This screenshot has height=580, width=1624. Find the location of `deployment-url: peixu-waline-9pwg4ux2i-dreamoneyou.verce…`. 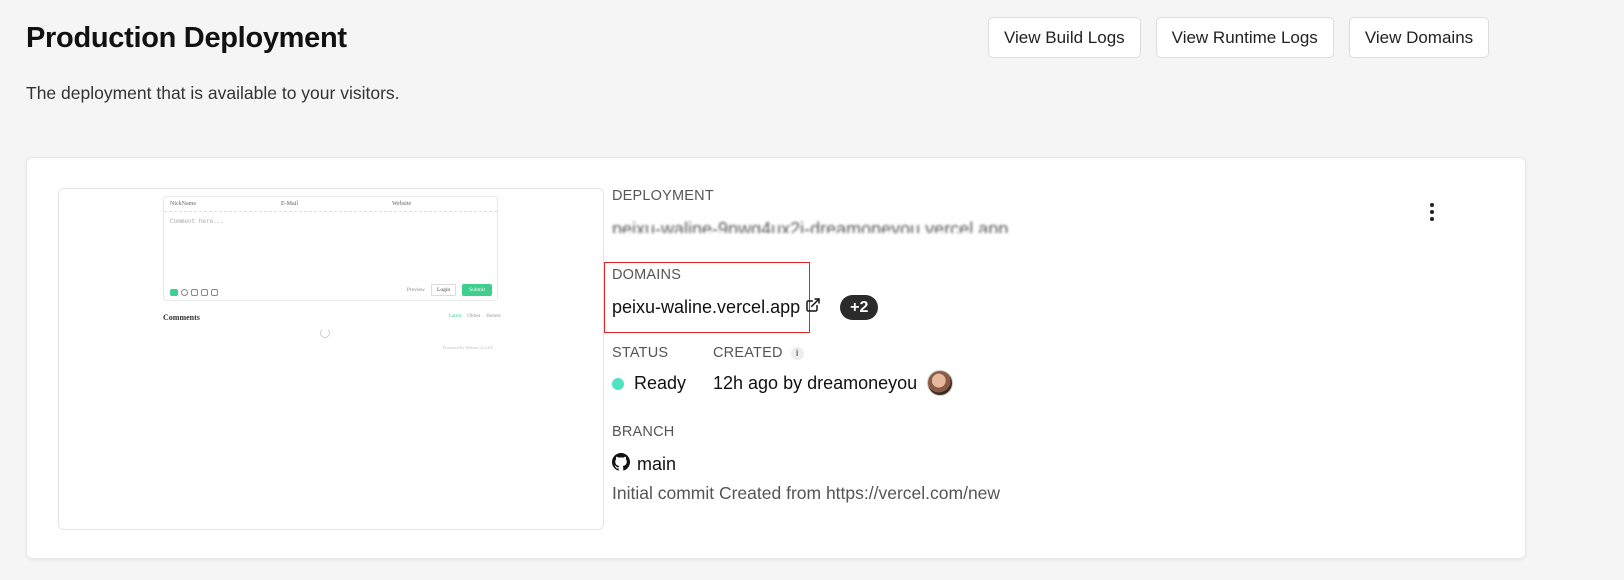

deployment-url: peixu-waline-9pwg4ux2i-dreamoneyou.verce… is located at coordinates (821, 224).